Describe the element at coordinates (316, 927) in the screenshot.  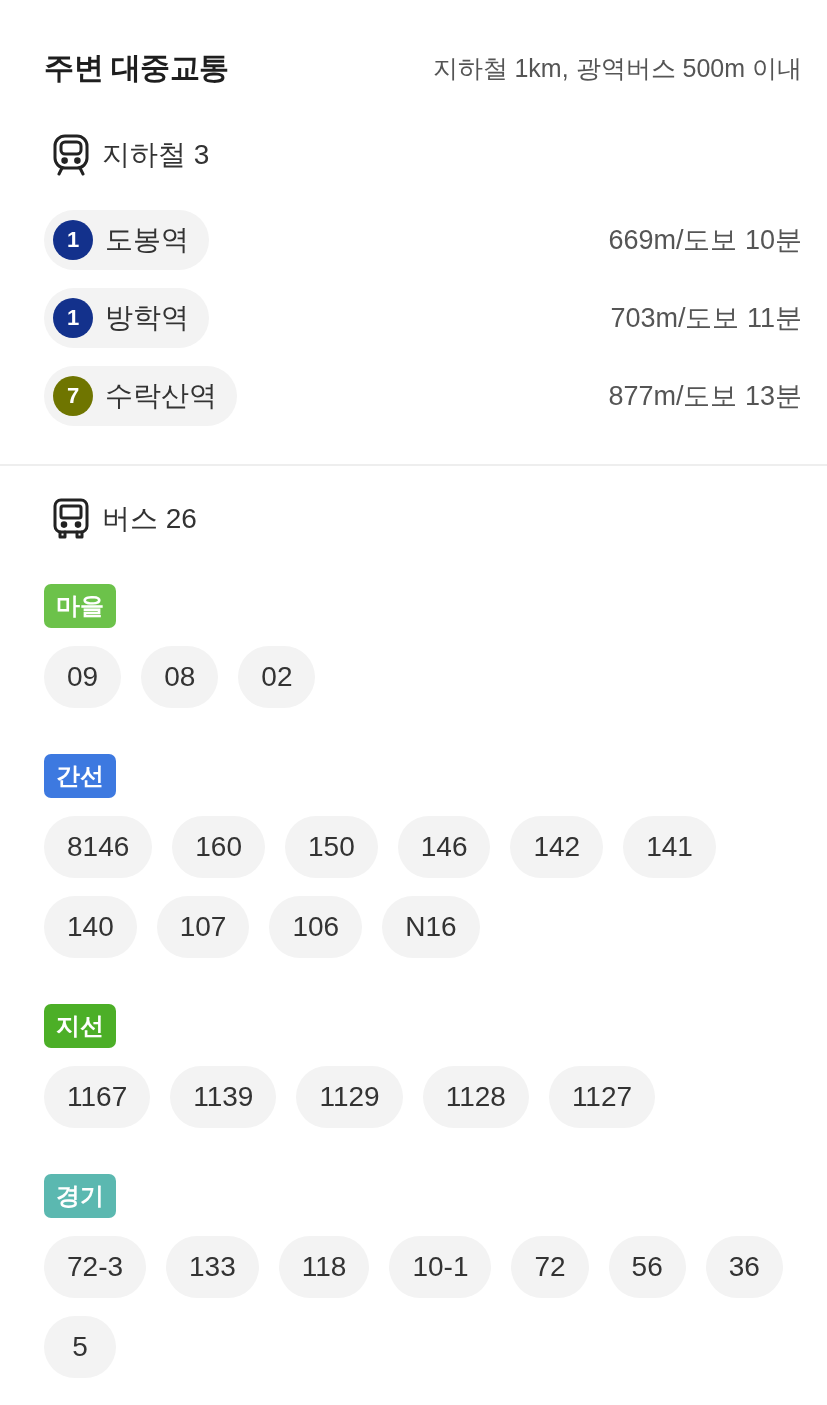
I see `bus-route-chip: 106` at that location.